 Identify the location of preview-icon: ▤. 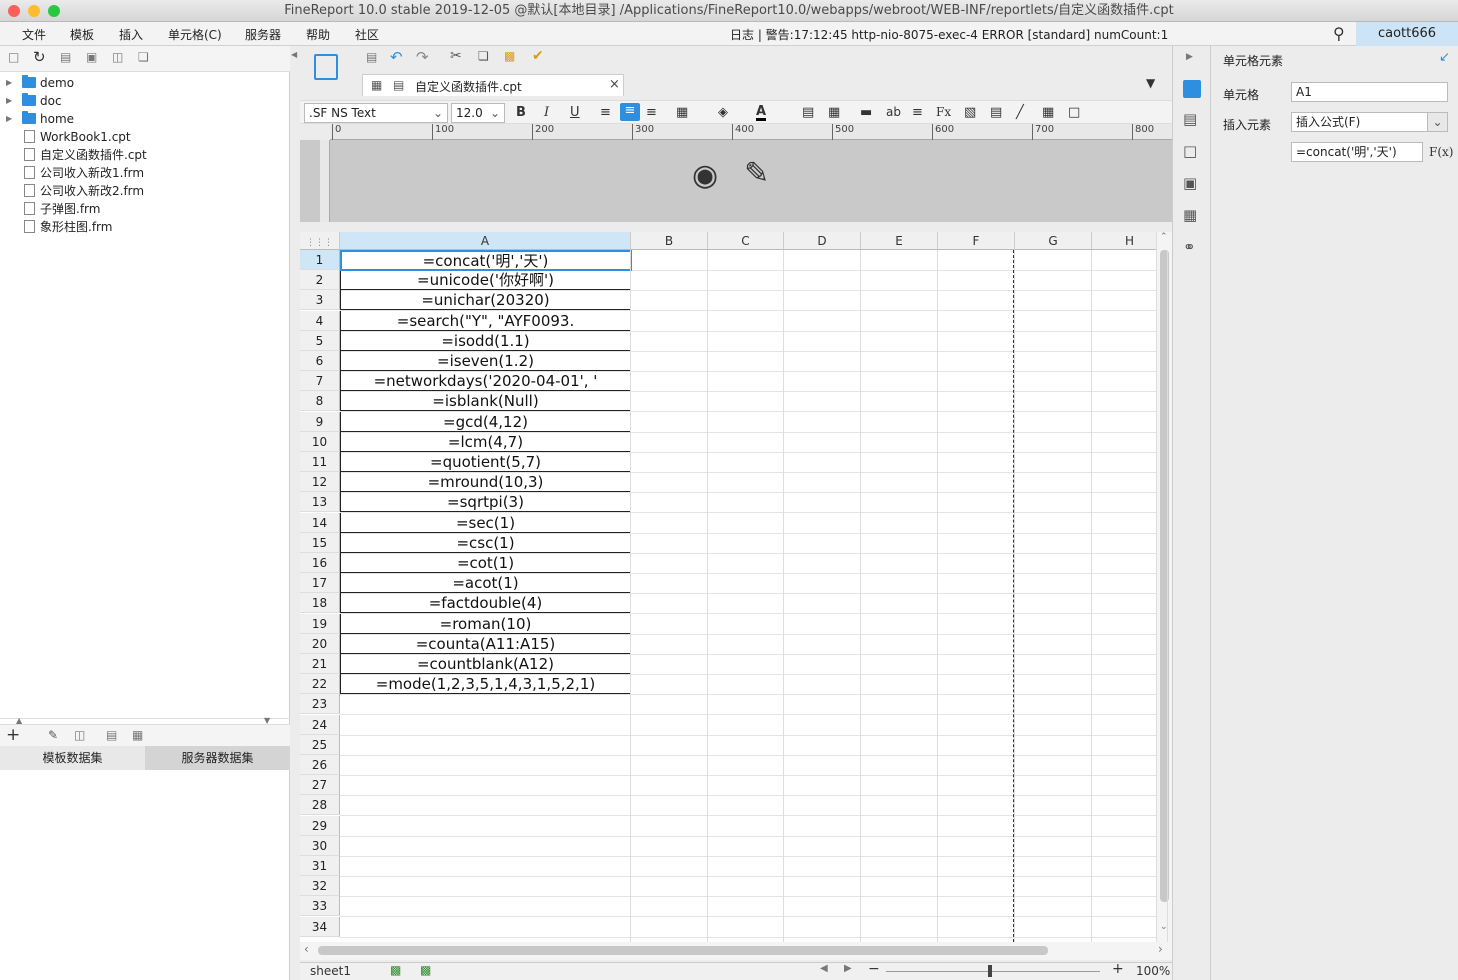
(111, 735).